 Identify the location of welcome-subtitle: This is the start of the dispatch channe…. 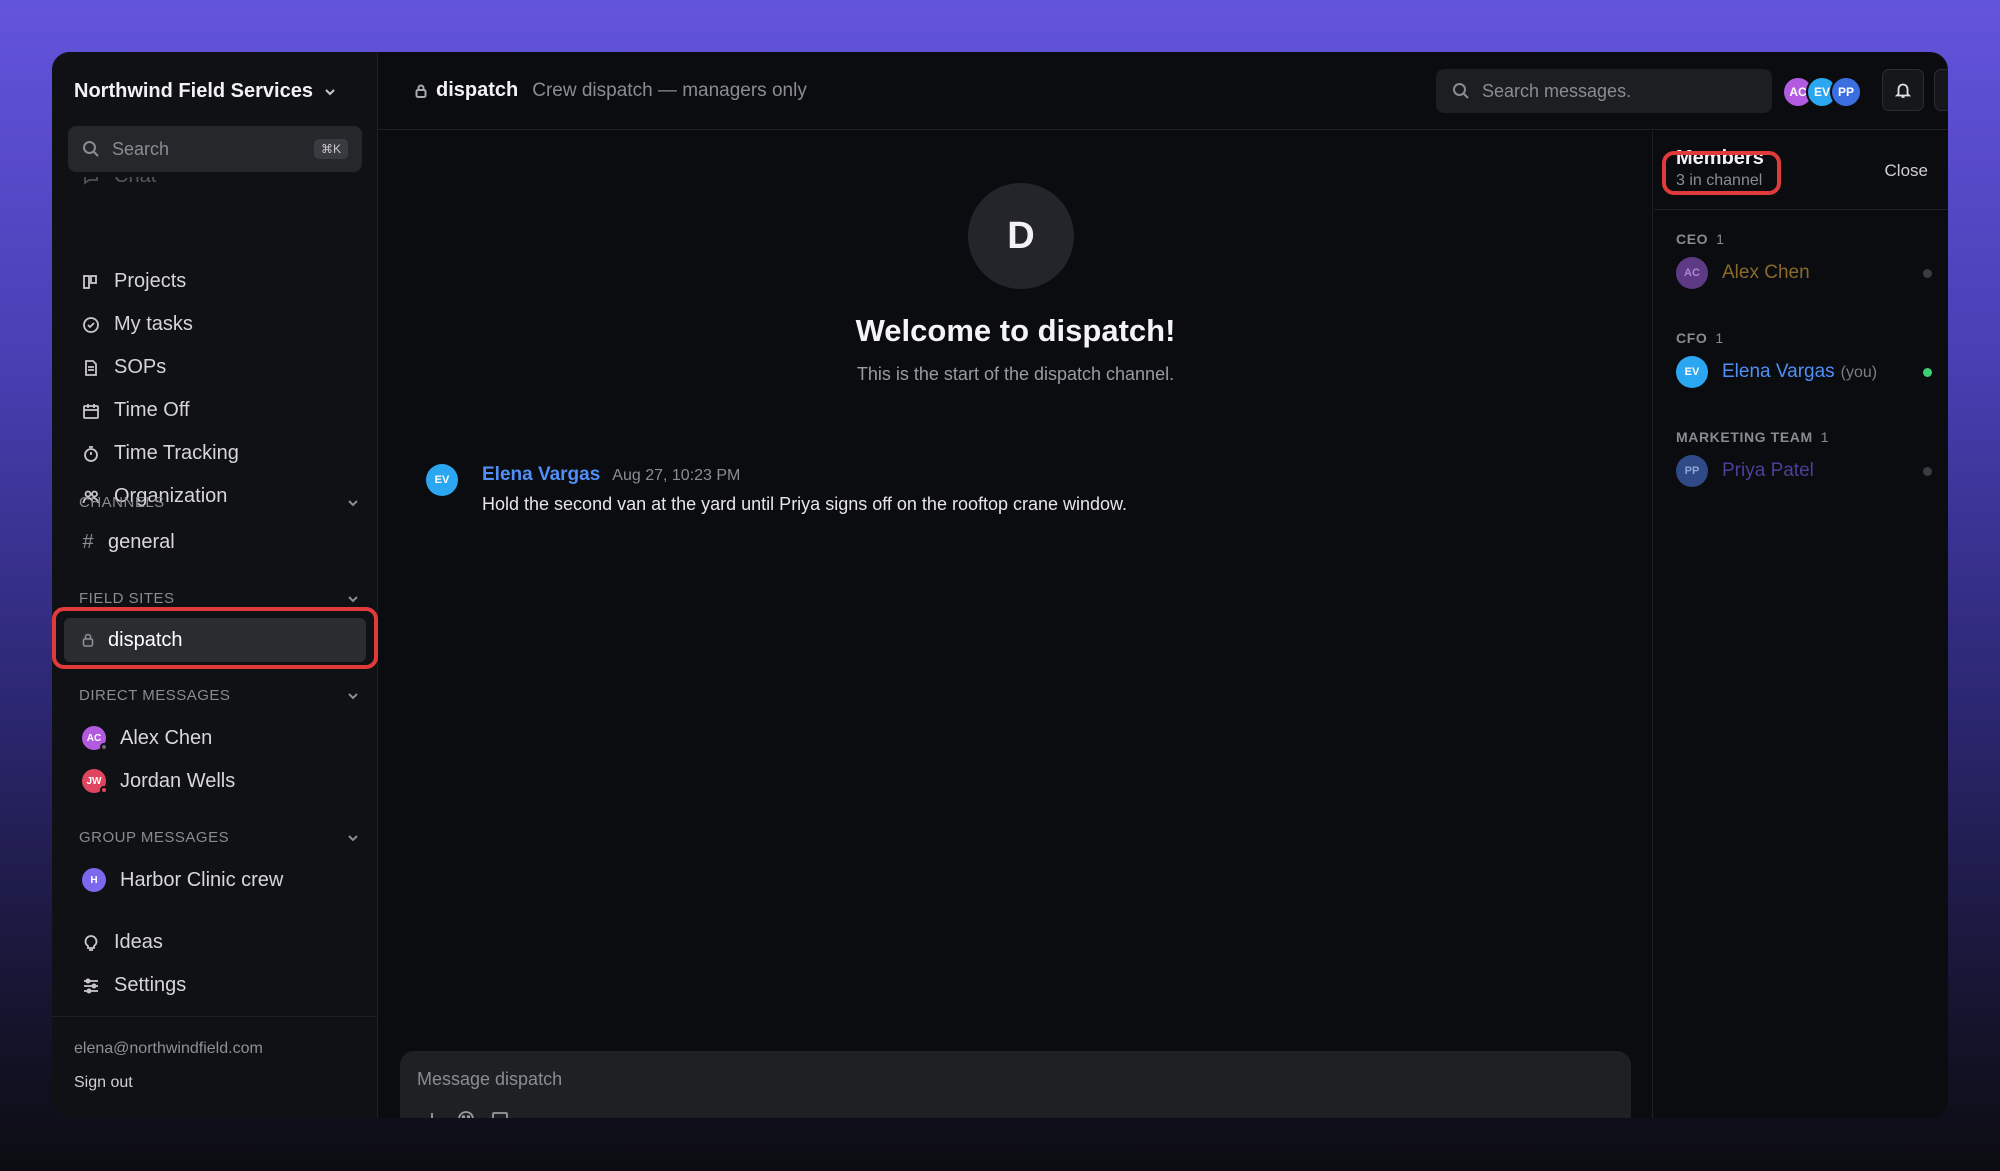
(1015, 374).